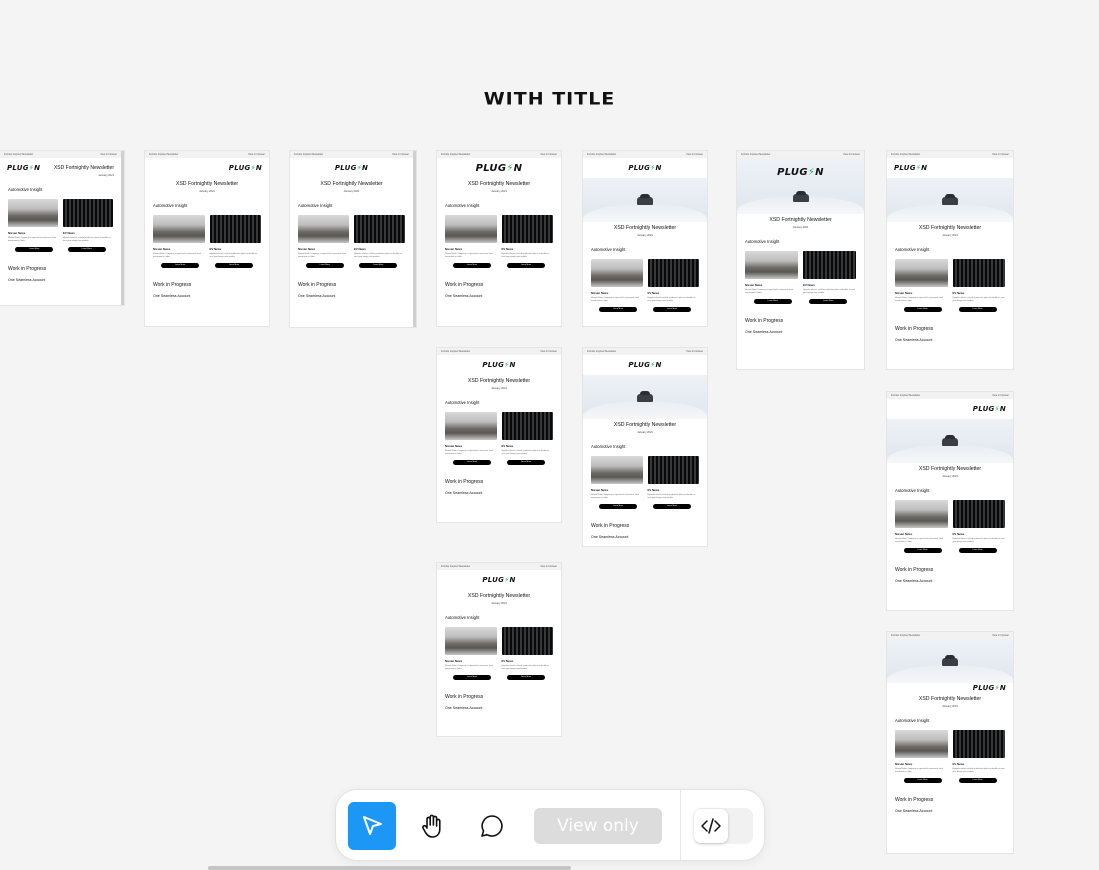 The image size is (1099, 870). I want to click on comment-tool-button, so click(492, 826).